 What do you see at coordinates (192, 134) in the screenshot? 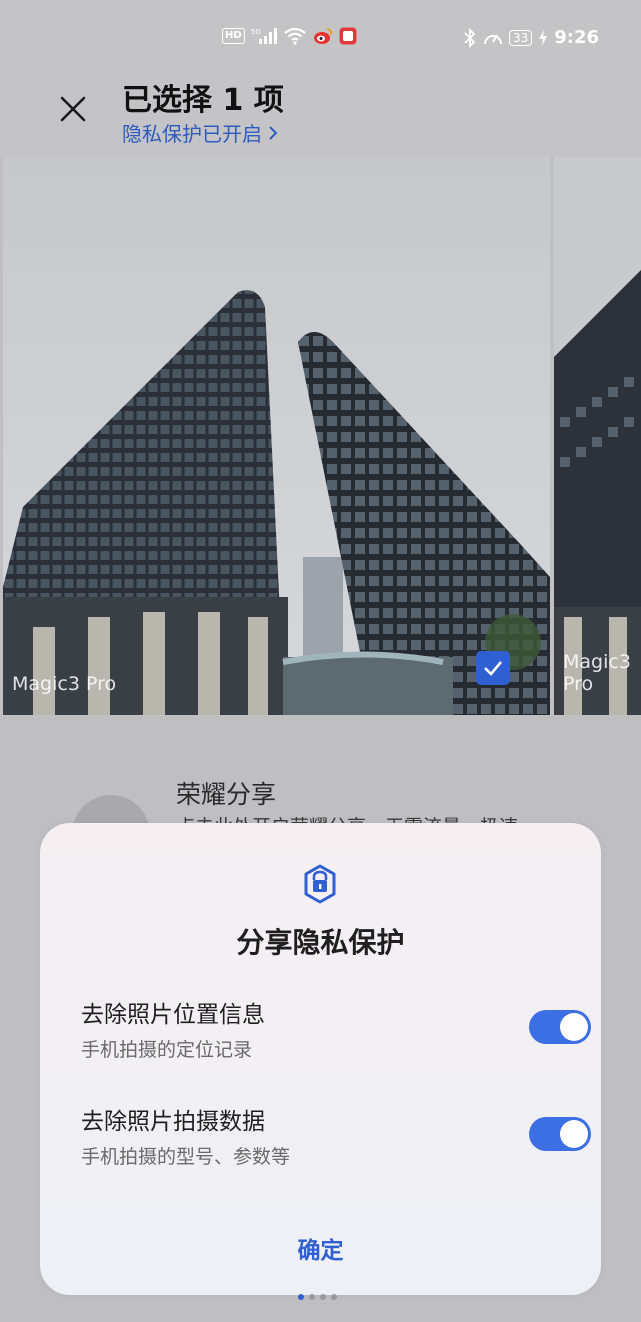
I see `privacy-status-label: 隐私保护已开启` at bounding box center [192, 134].